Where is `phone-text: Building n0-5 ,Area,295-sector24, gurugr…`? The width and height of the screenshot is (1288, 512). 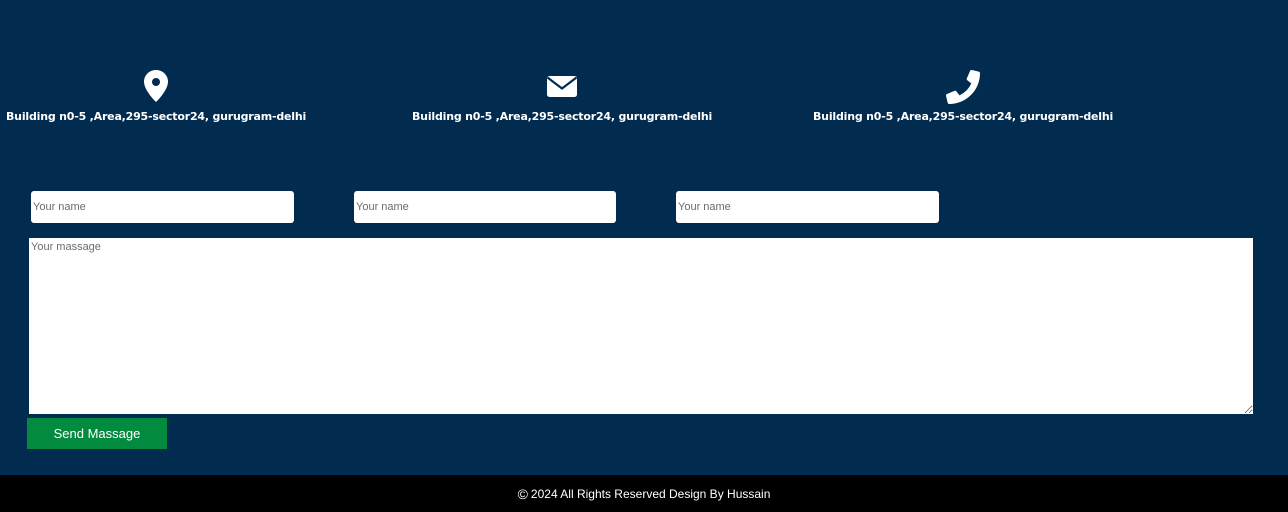
phone-text: Building n0-5 ,Area,295-sector24, gurugr… is located at coordinates (963, 116).